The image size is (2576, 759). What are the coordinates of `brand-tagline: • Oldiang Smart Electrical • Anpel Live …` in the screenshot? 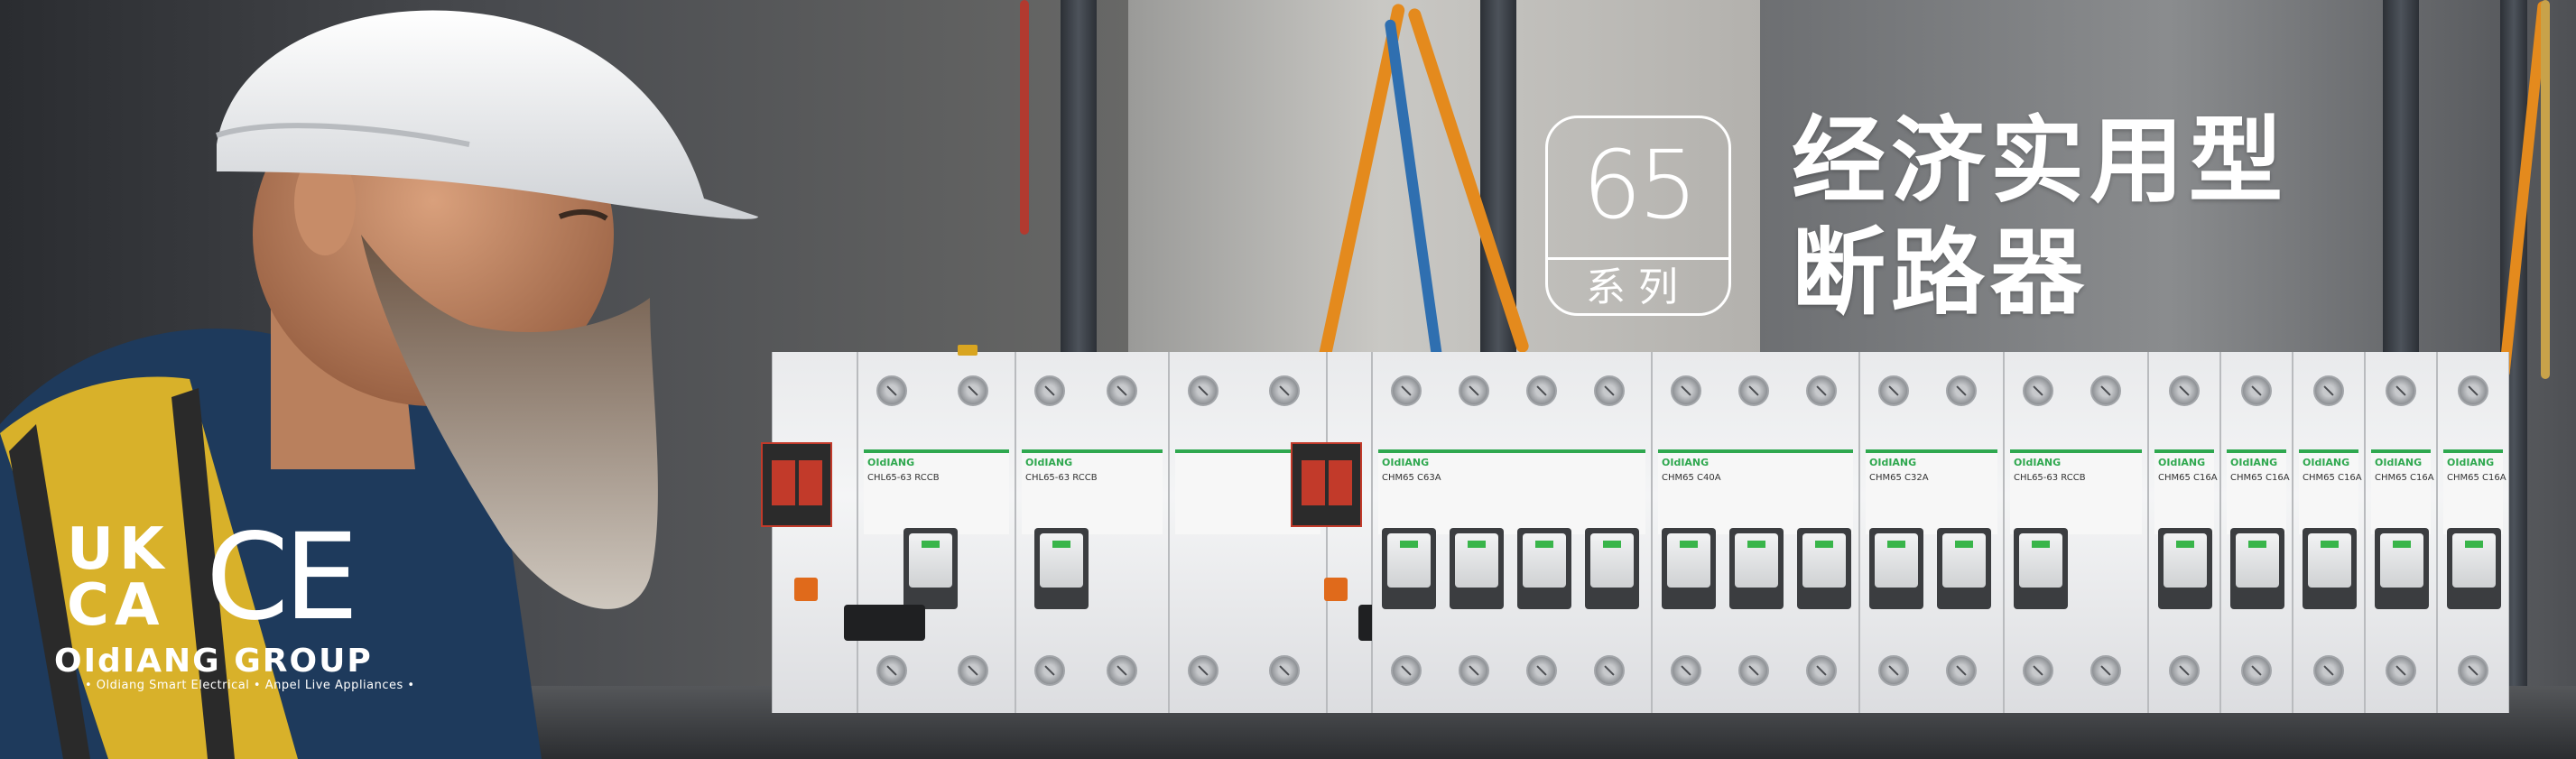 It's located at (250, 685).